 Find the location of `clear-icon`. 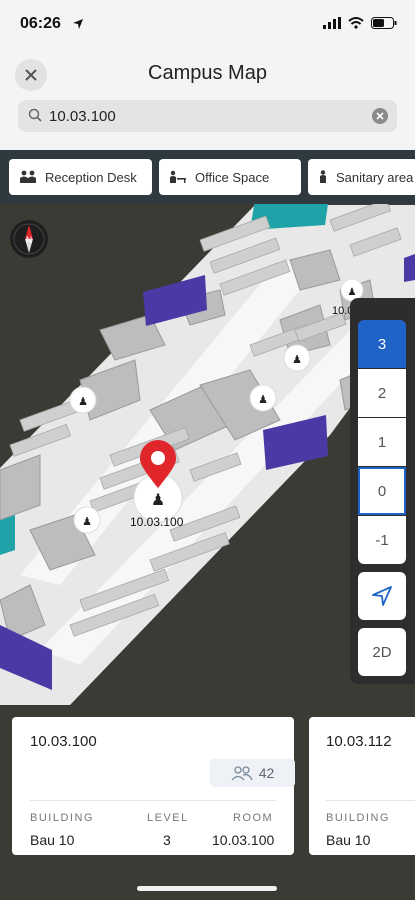

clear-icon is located at coordinates (380, 116).